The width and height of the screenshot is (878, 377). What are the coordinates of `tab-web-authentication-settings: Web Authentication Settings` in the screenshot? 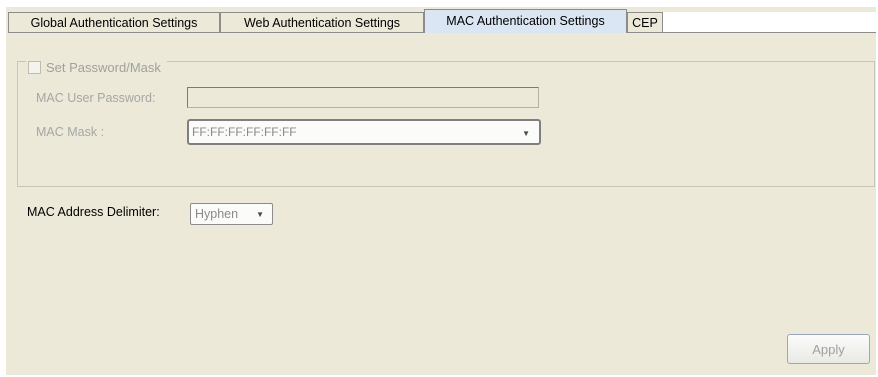 It's located at (322, 22).